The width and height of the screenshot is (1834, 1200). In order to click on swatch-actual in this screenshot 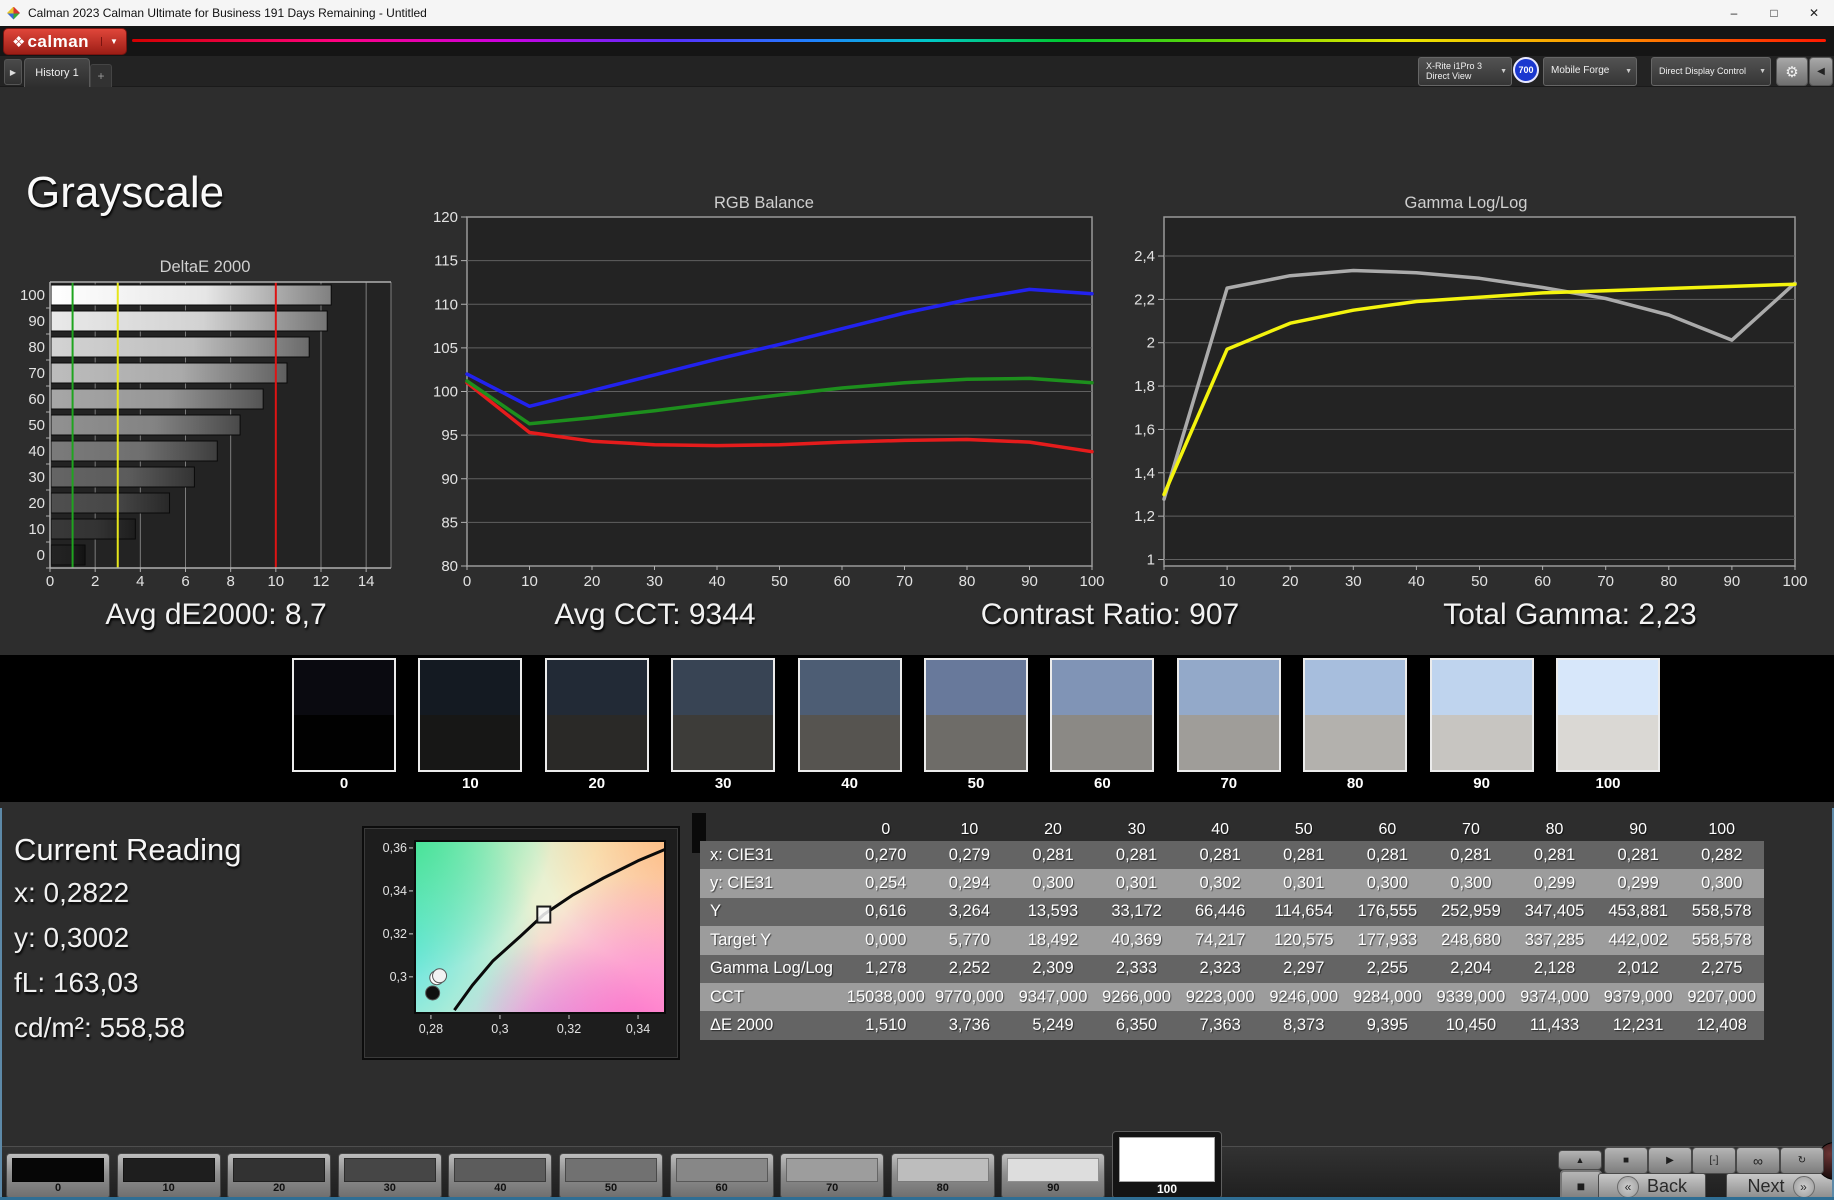, I will do `click(596, 687)`.